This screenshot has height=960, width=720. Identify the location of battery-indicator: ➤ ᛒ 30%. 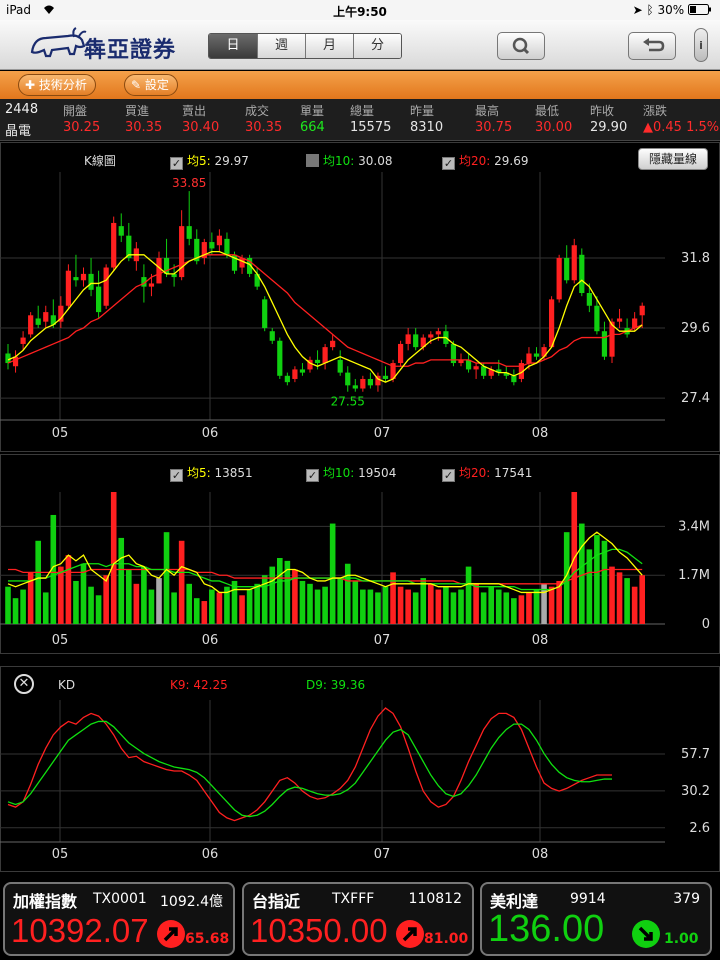
(672, 10).